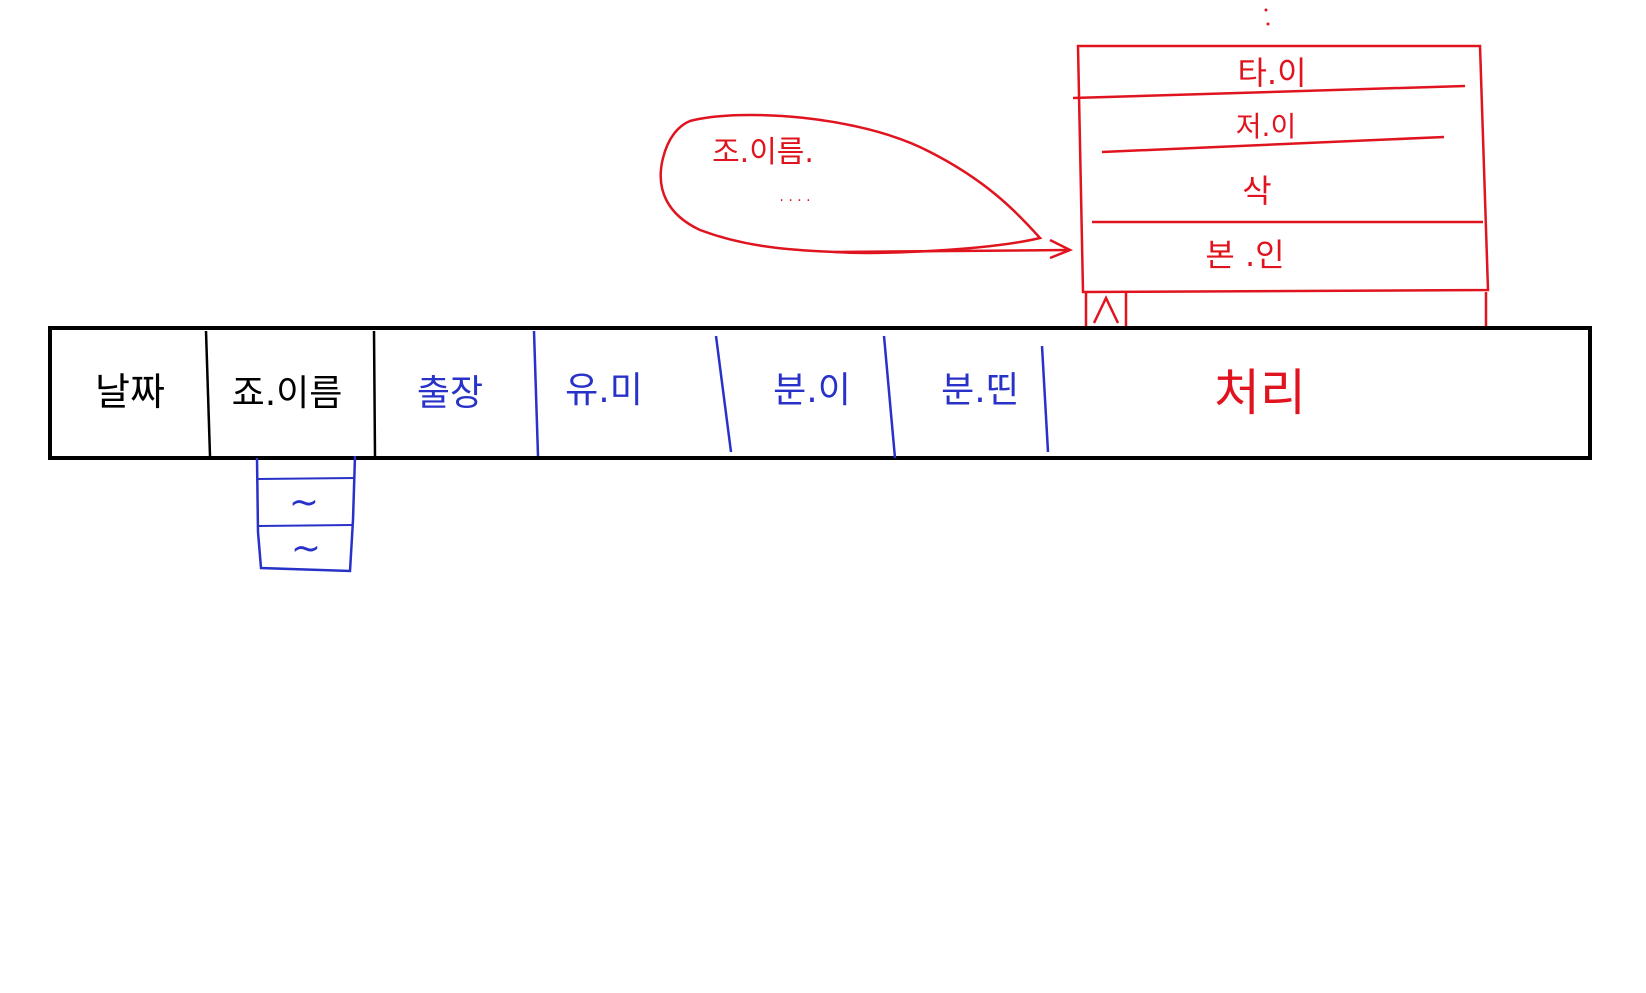 The image size is (1646, 993). I want to click on column-header-date: 날짜, so click(130, 392).